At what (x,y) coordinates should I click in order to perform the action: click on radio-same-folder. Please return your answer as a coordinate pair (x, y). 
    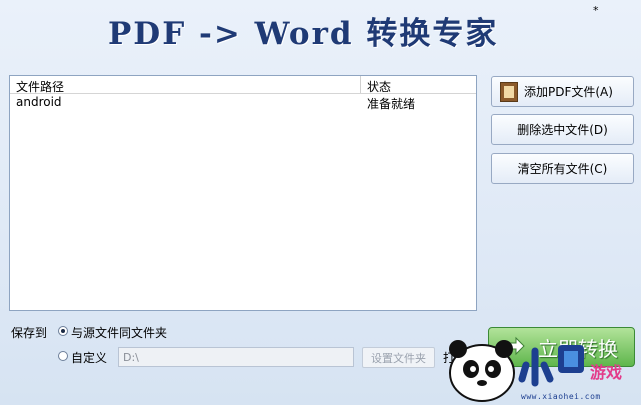
    Looking at the image, I should click on (63, 331).